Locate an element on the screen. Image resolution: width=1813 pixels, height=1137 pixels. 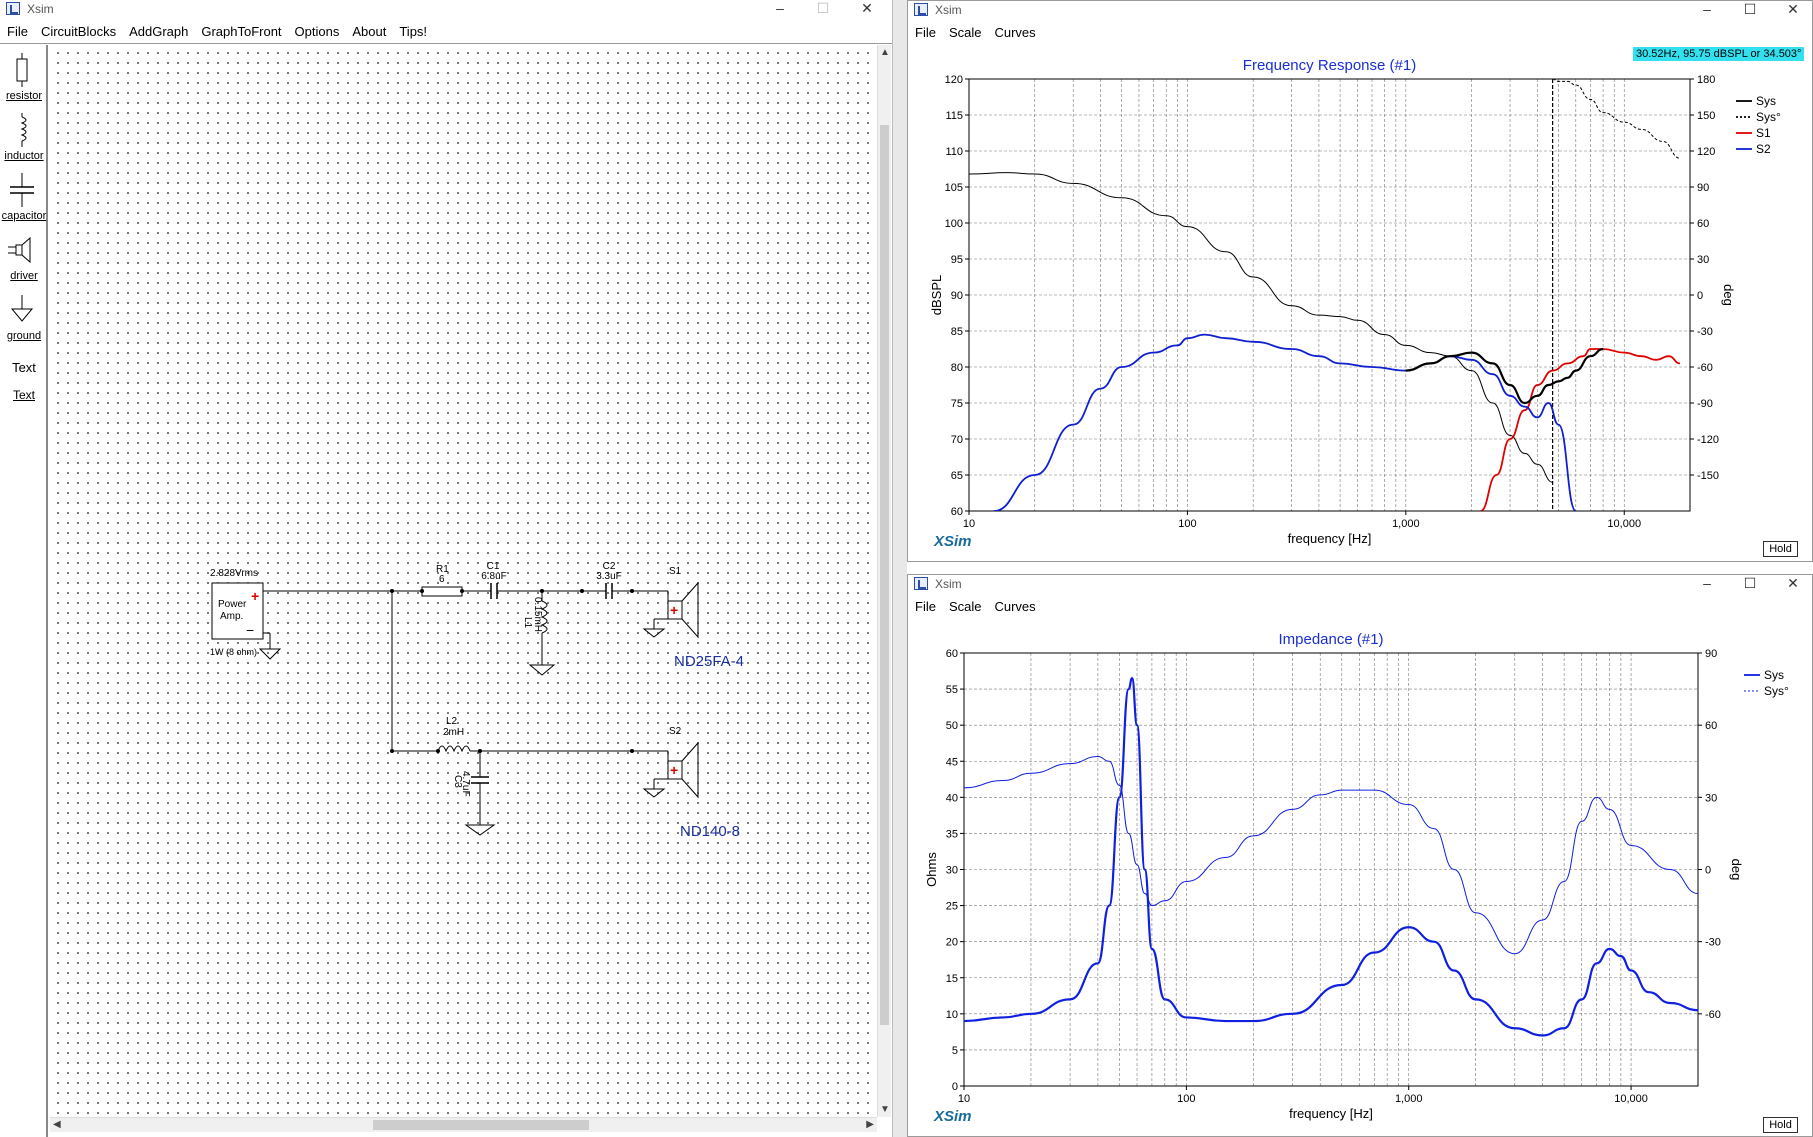
y-tick-label: 115 is located at coordinates (954, 116).